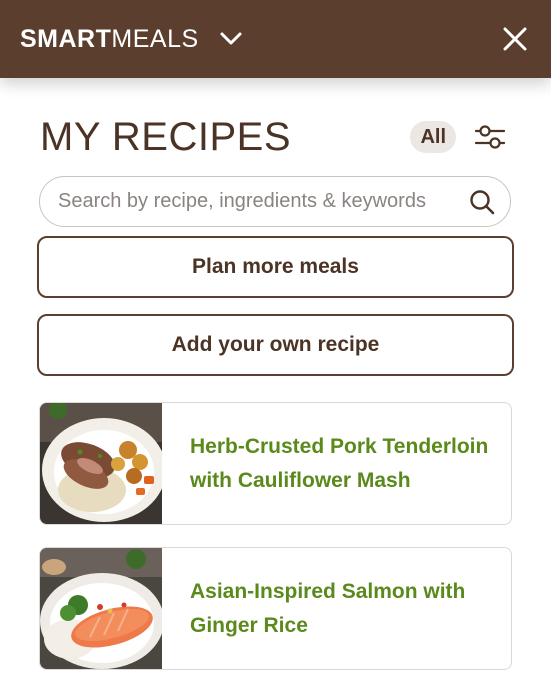  I want to click on search-icon, so click(482, 202).